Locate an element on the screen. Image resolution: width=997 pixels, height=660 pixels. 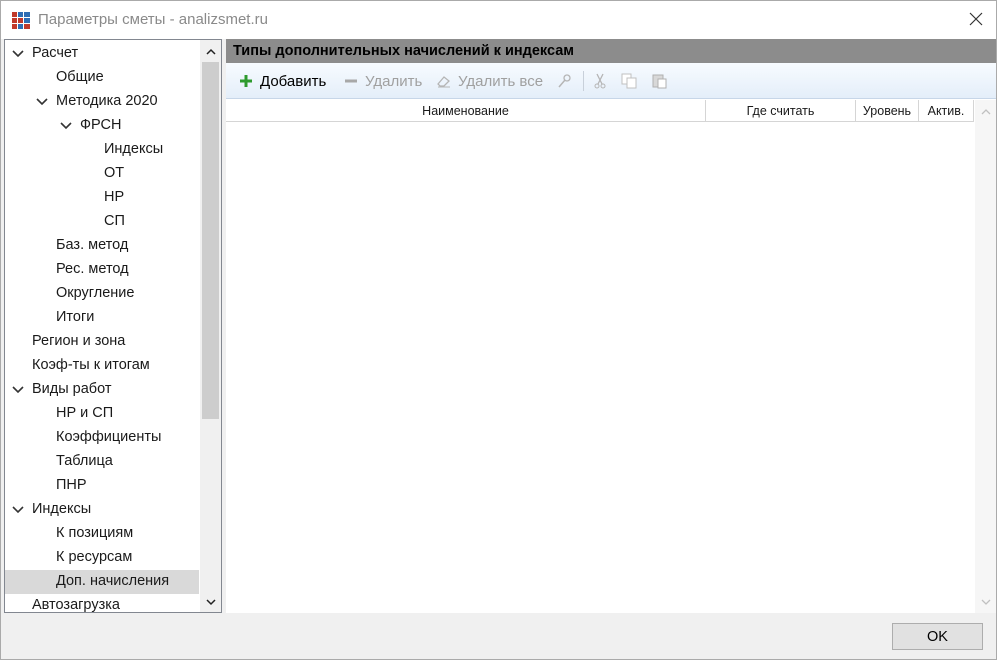
cut-button is located at coordinates (603, 81).